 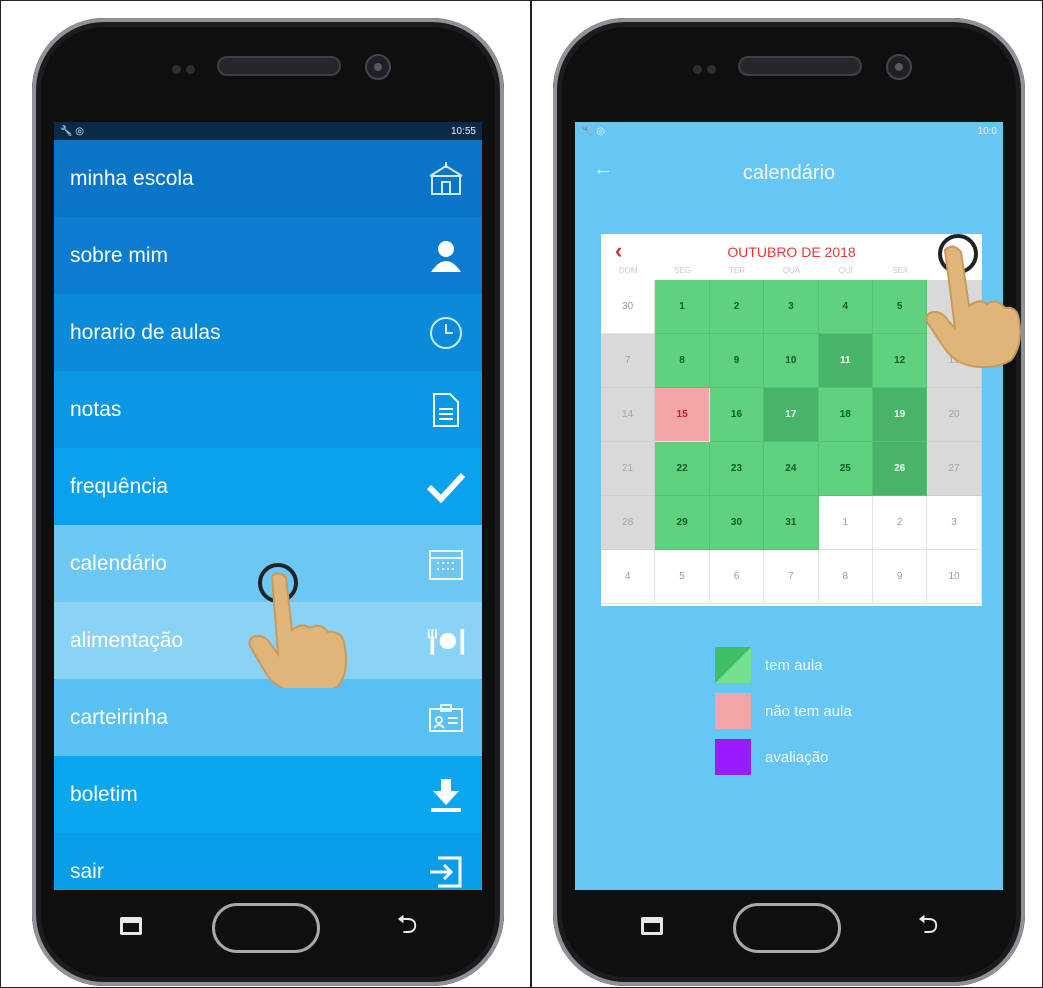 I want to click on menu-item-label: frequência, so click(x=119, y=486).